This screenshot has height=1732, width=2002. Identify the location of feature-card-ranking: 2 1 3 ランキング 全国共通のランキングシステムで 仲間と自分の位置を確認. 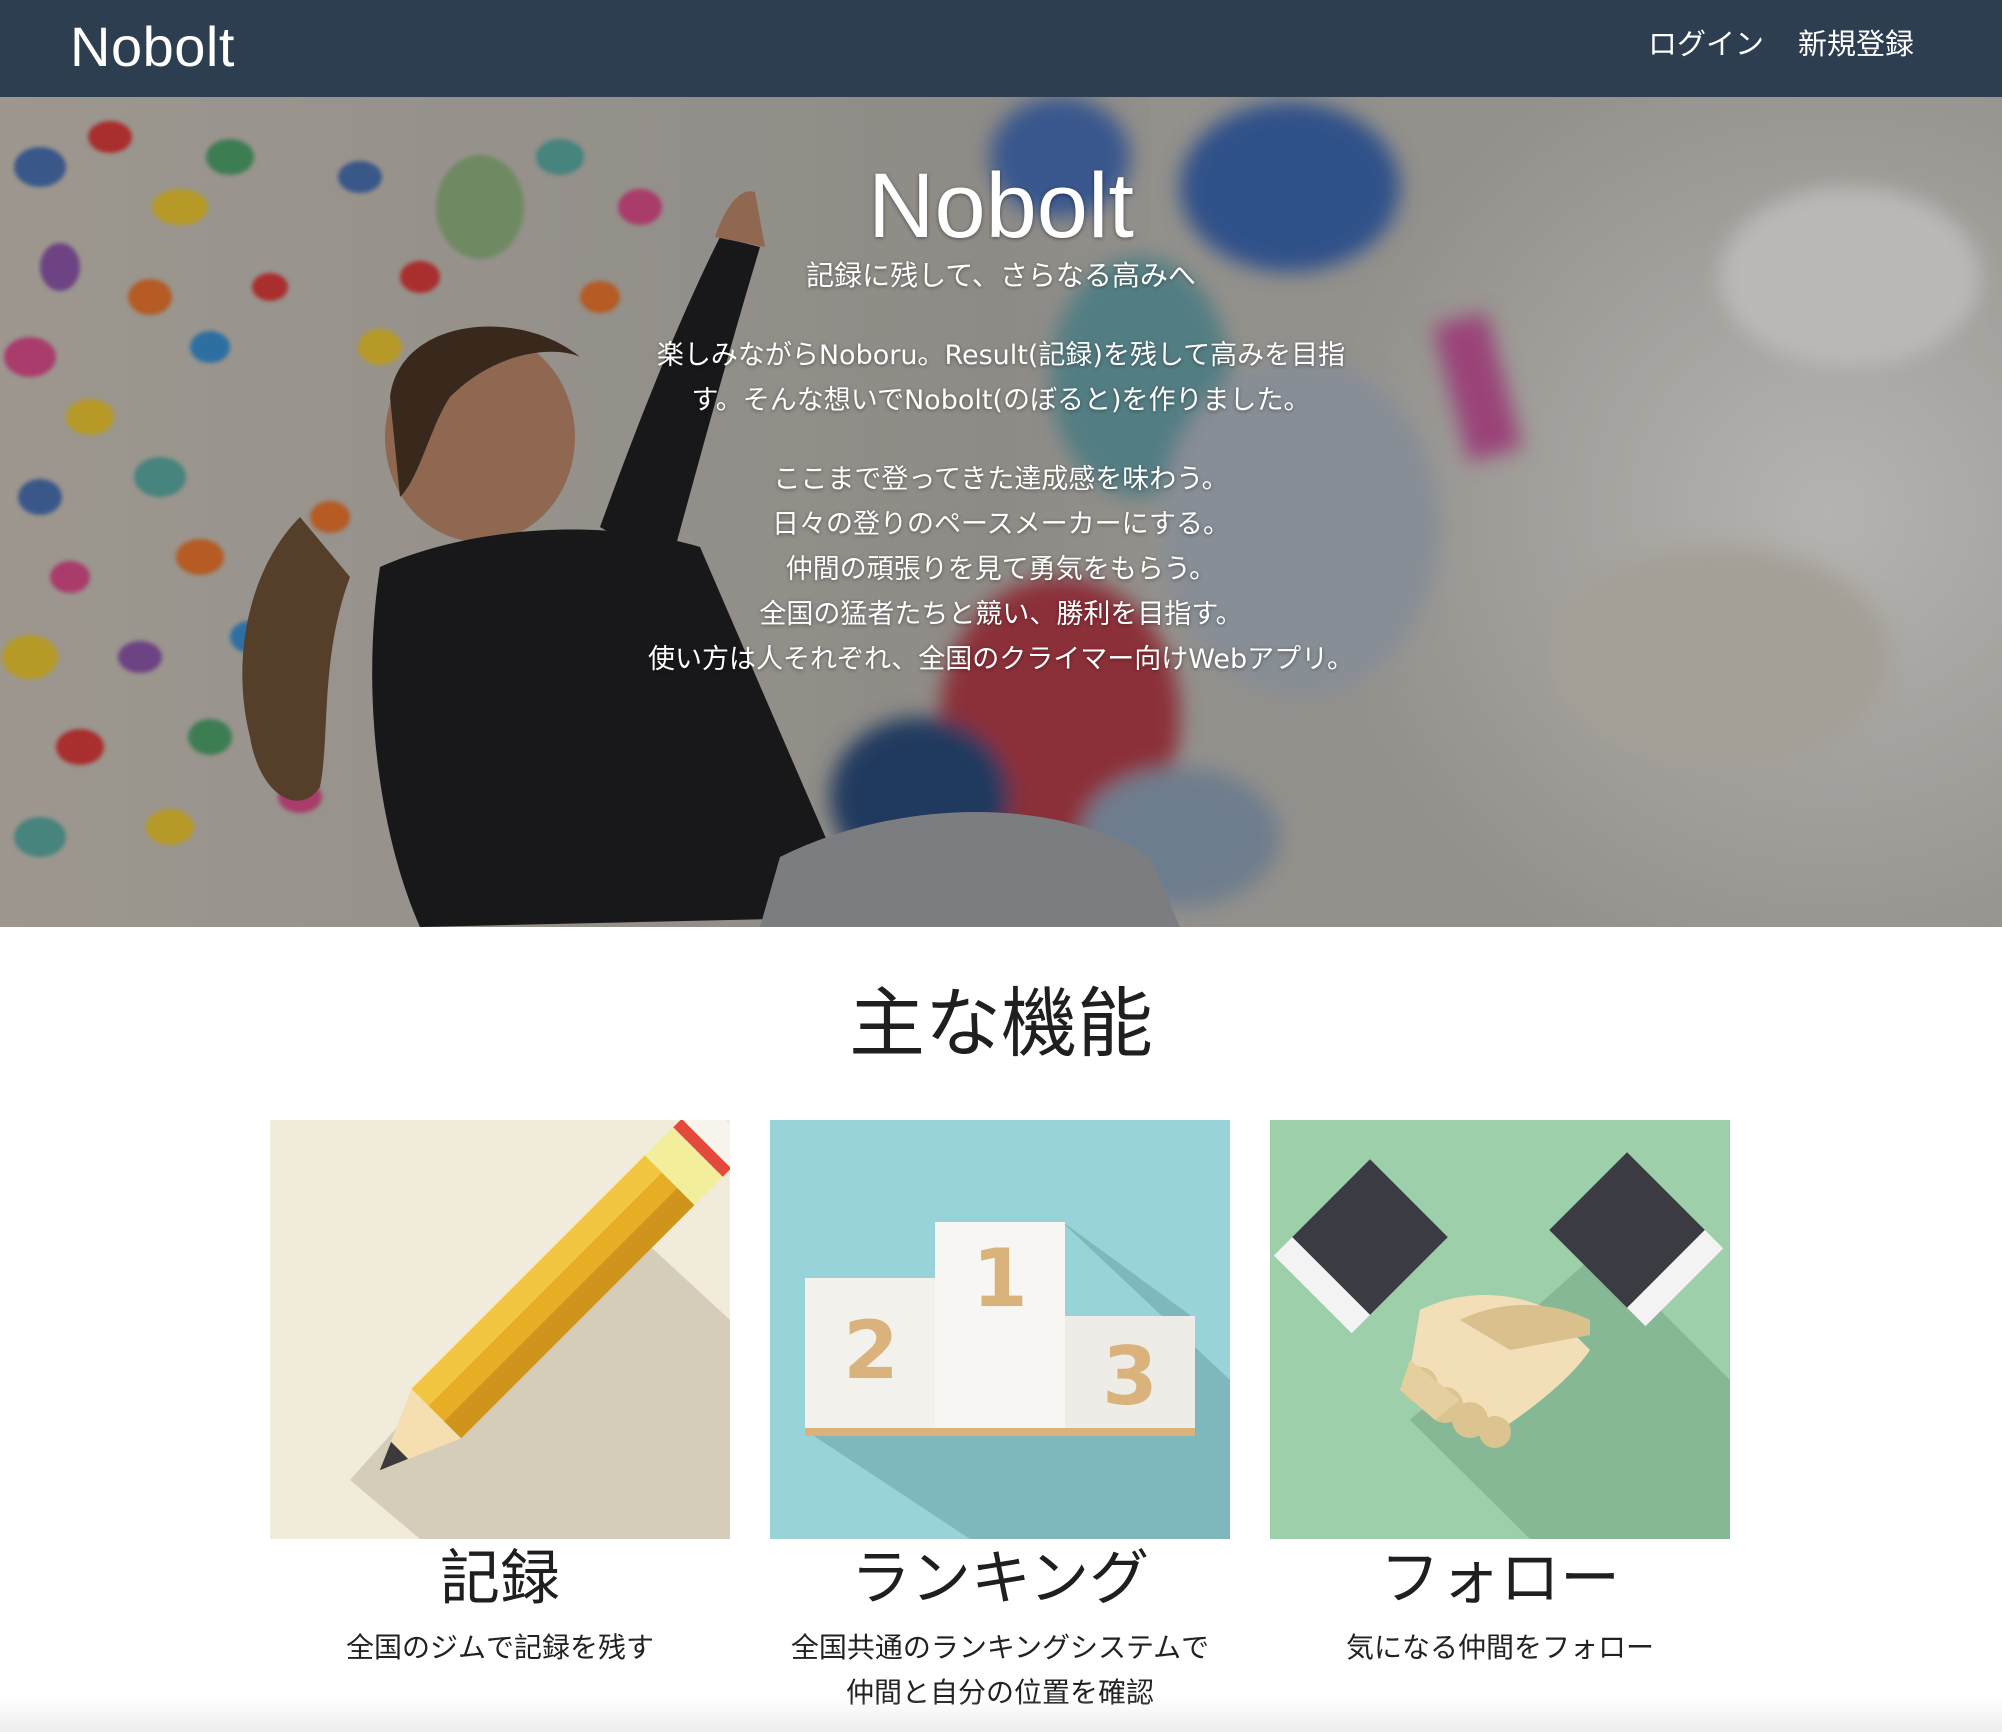
(1000, 1417).